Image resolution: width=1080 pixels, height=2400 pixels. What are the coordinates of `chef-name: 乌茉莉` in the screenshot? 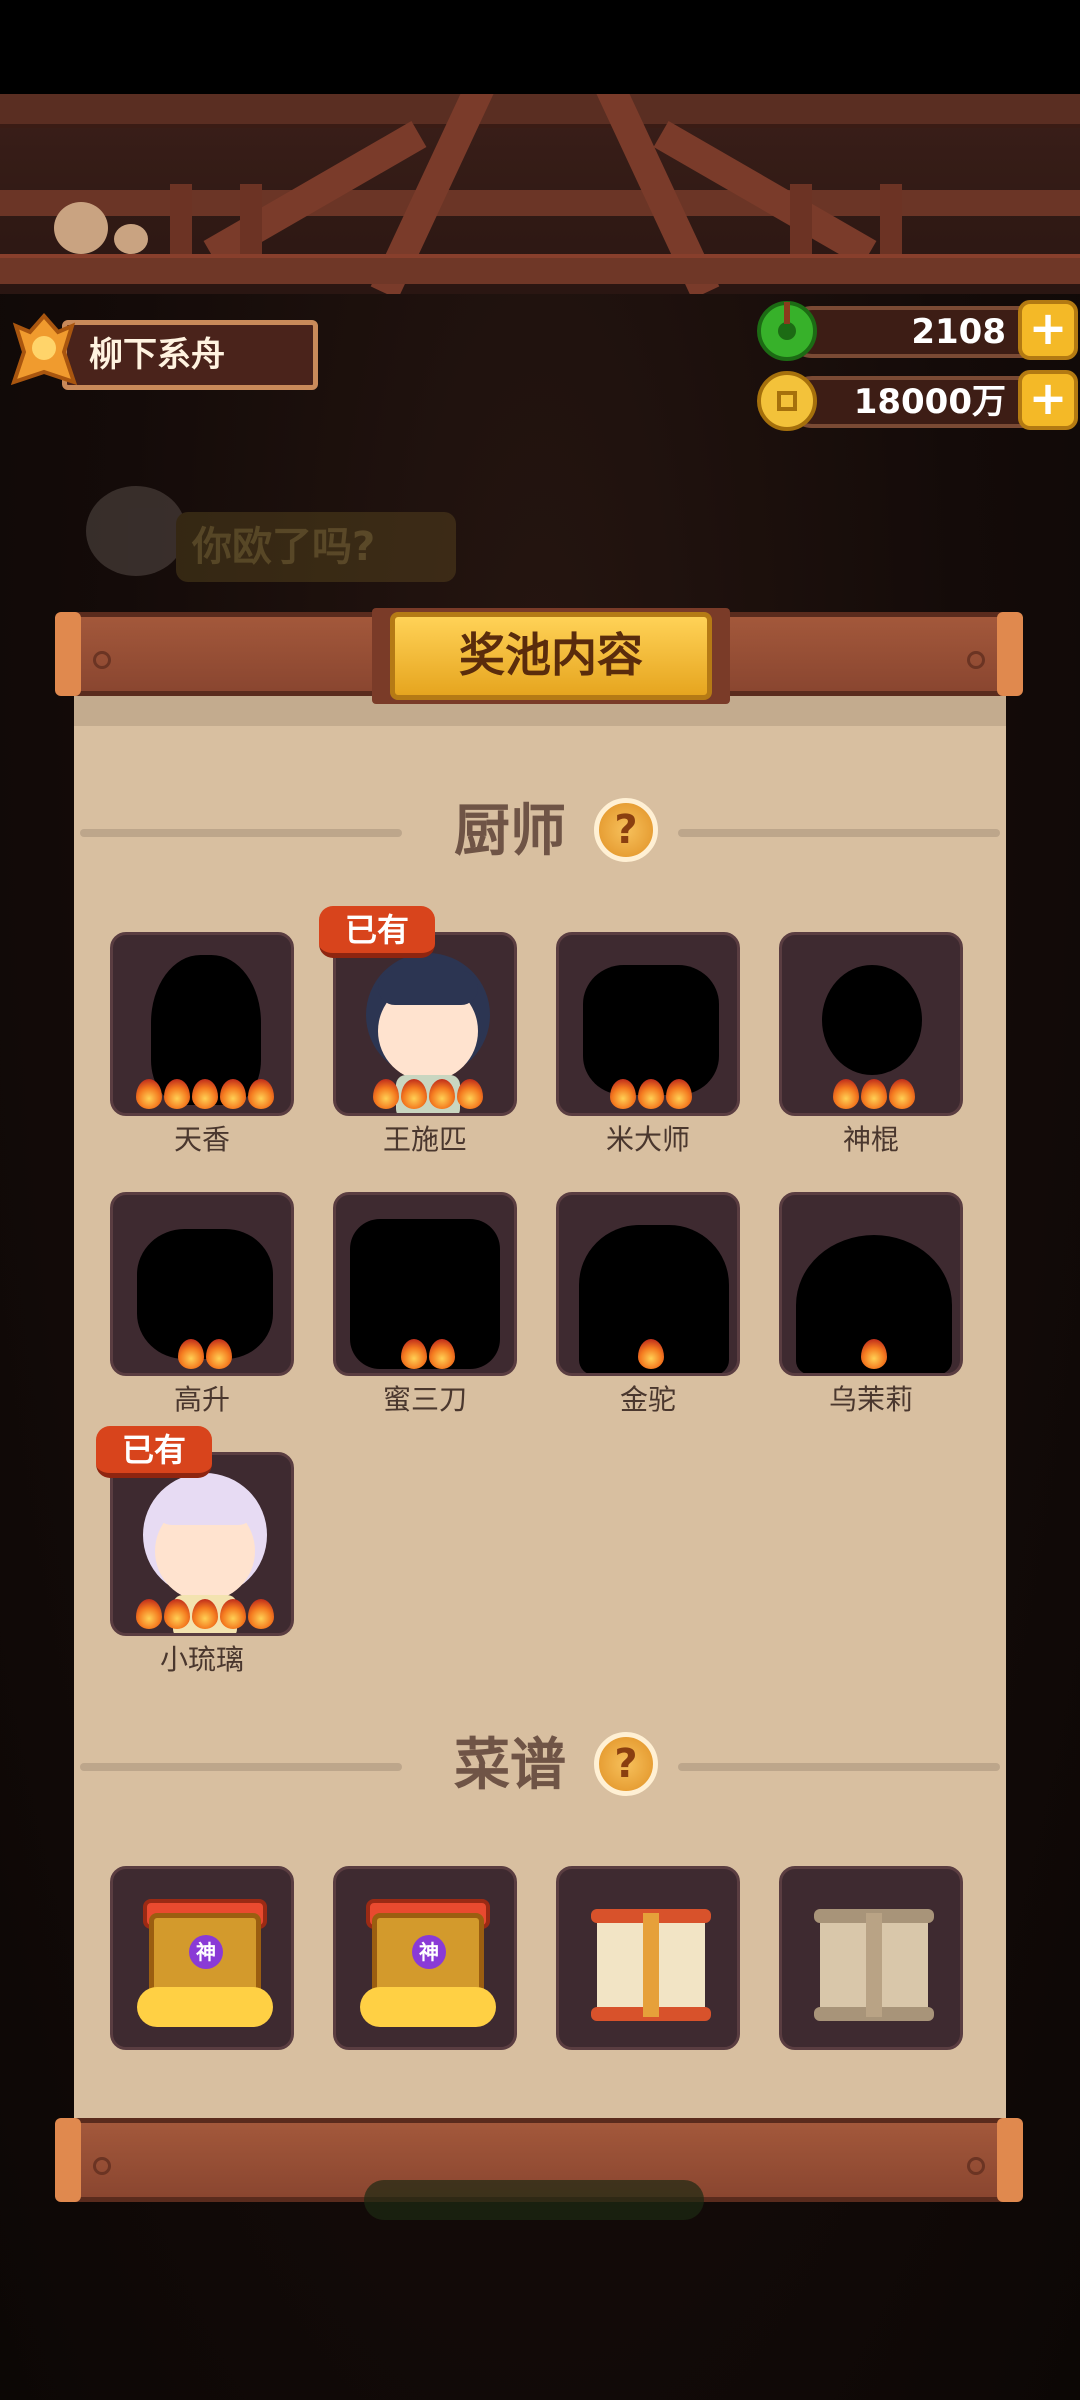 It's located at (870, 1399).